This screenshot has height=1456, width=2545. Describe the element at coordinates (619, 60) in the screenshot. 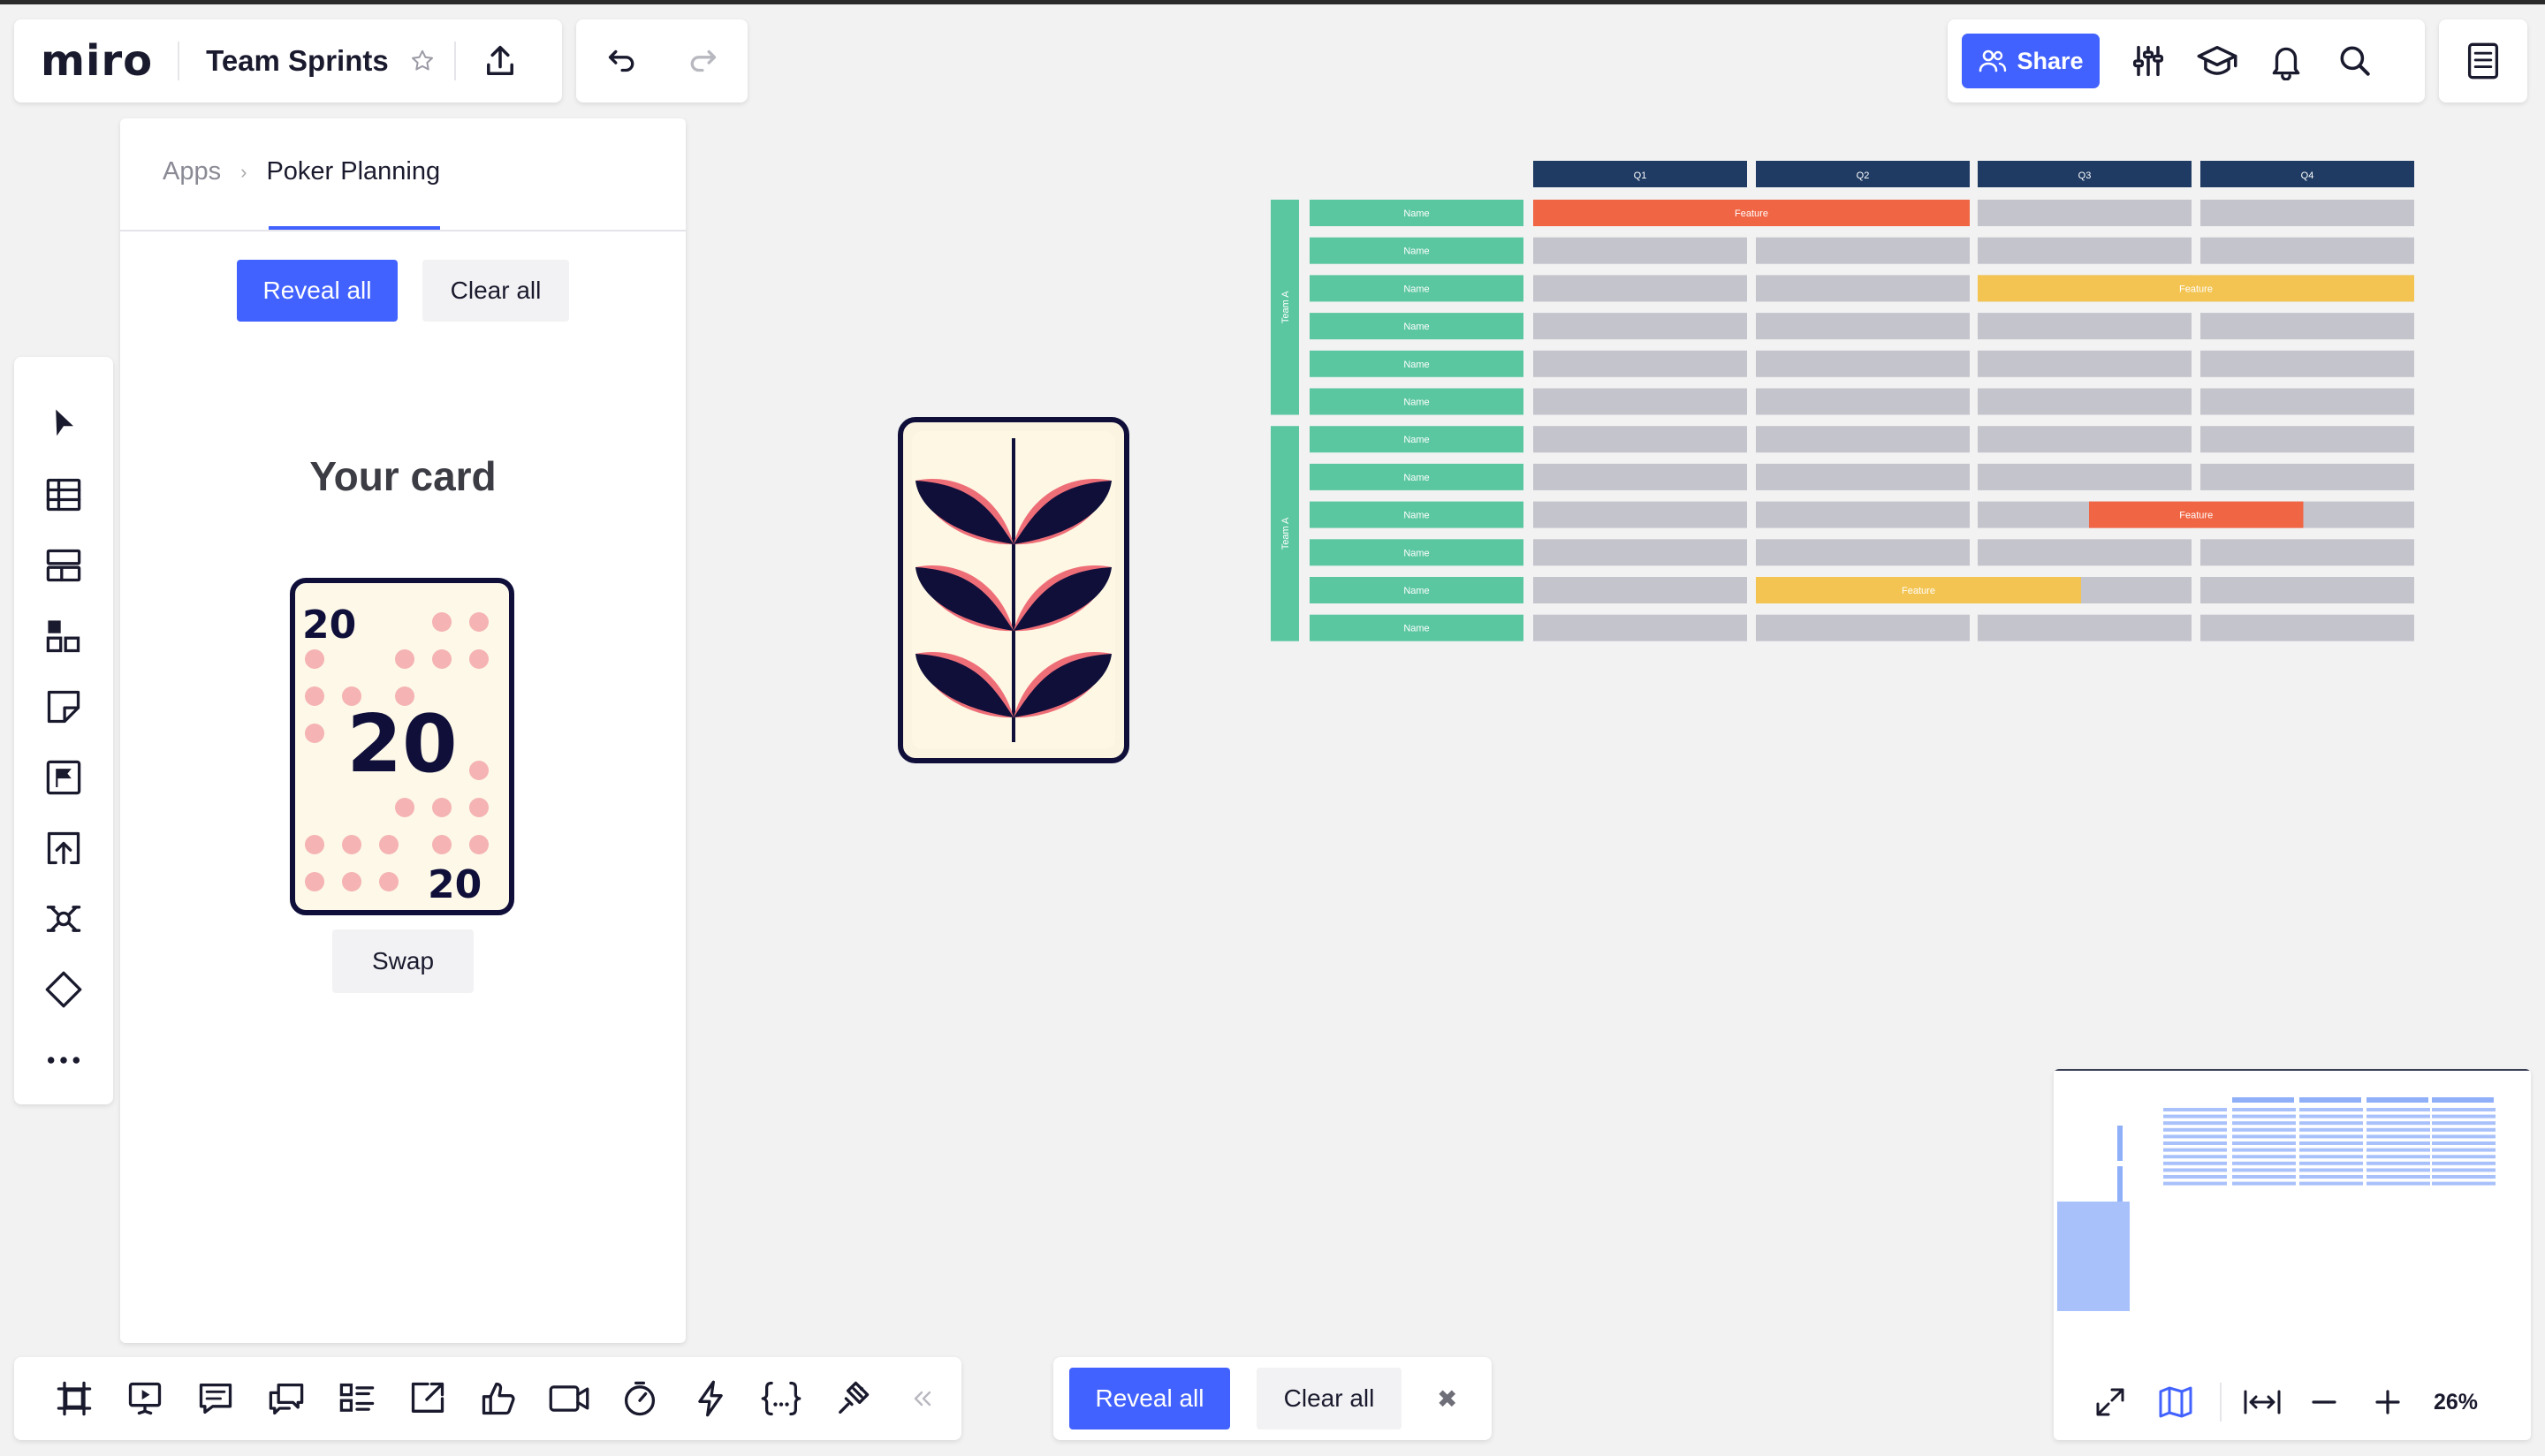

I see `undo-icon` at that location.